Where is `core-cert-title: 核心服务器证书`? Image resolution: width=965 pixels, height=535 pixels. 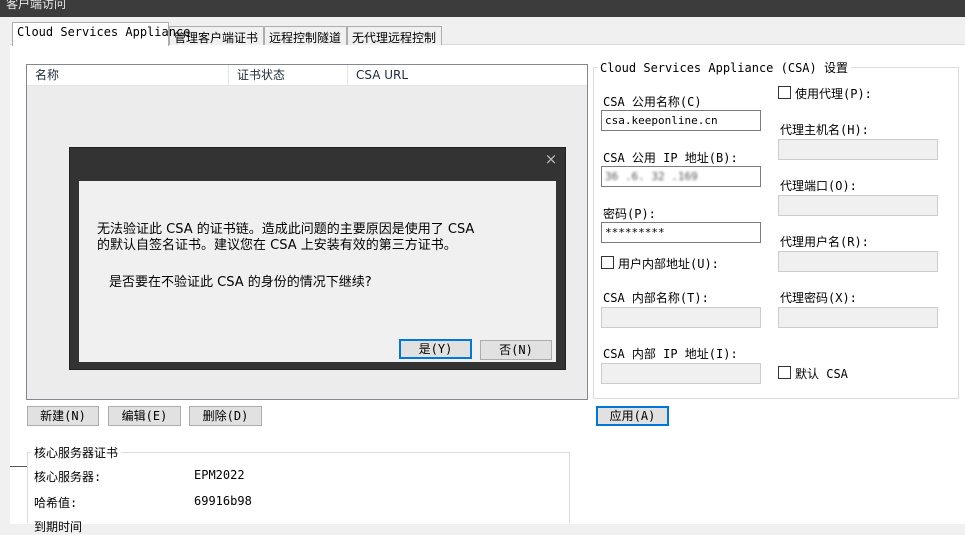
core-cert-title: 核心服务器证书 is located at coordinates (76, 452).